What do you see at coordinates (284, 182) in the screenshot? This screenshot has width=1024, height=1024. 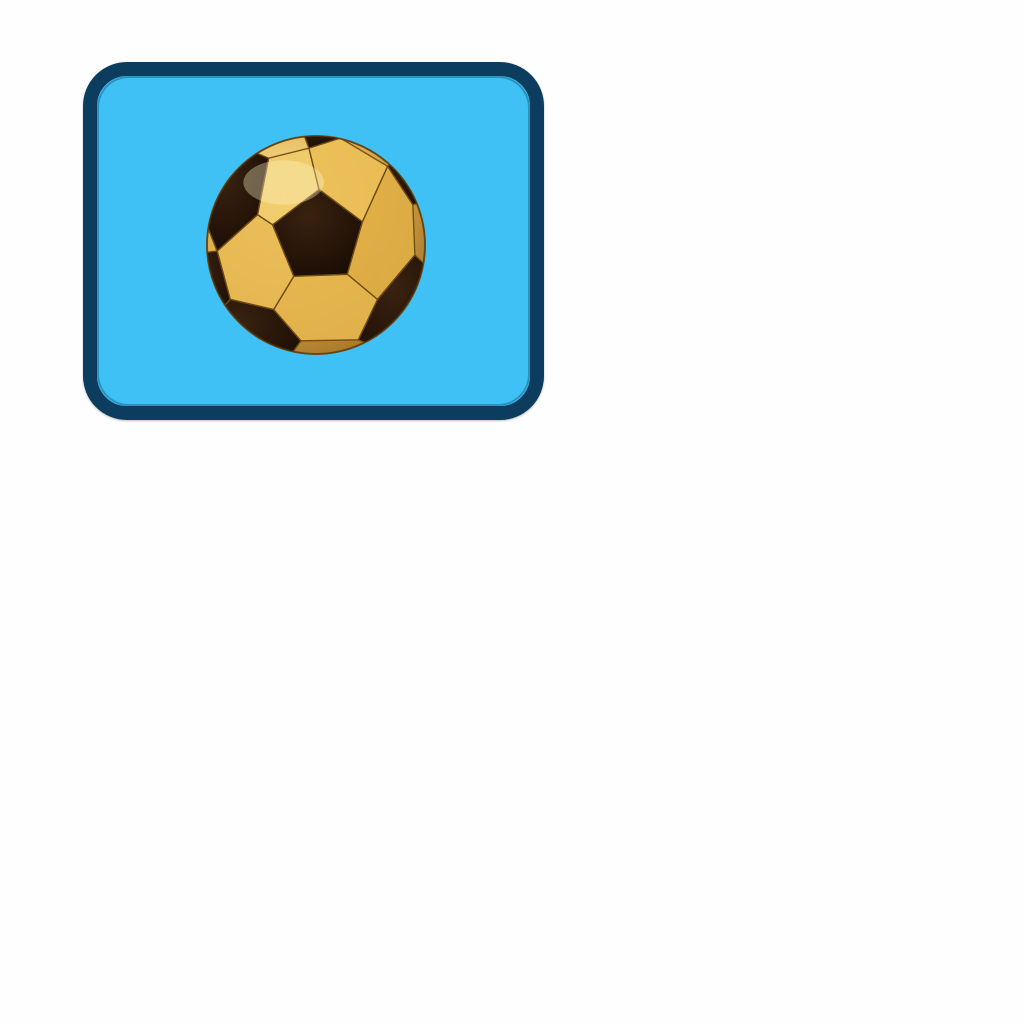 I see `ball-highlight` at bounding box center [284, 182].